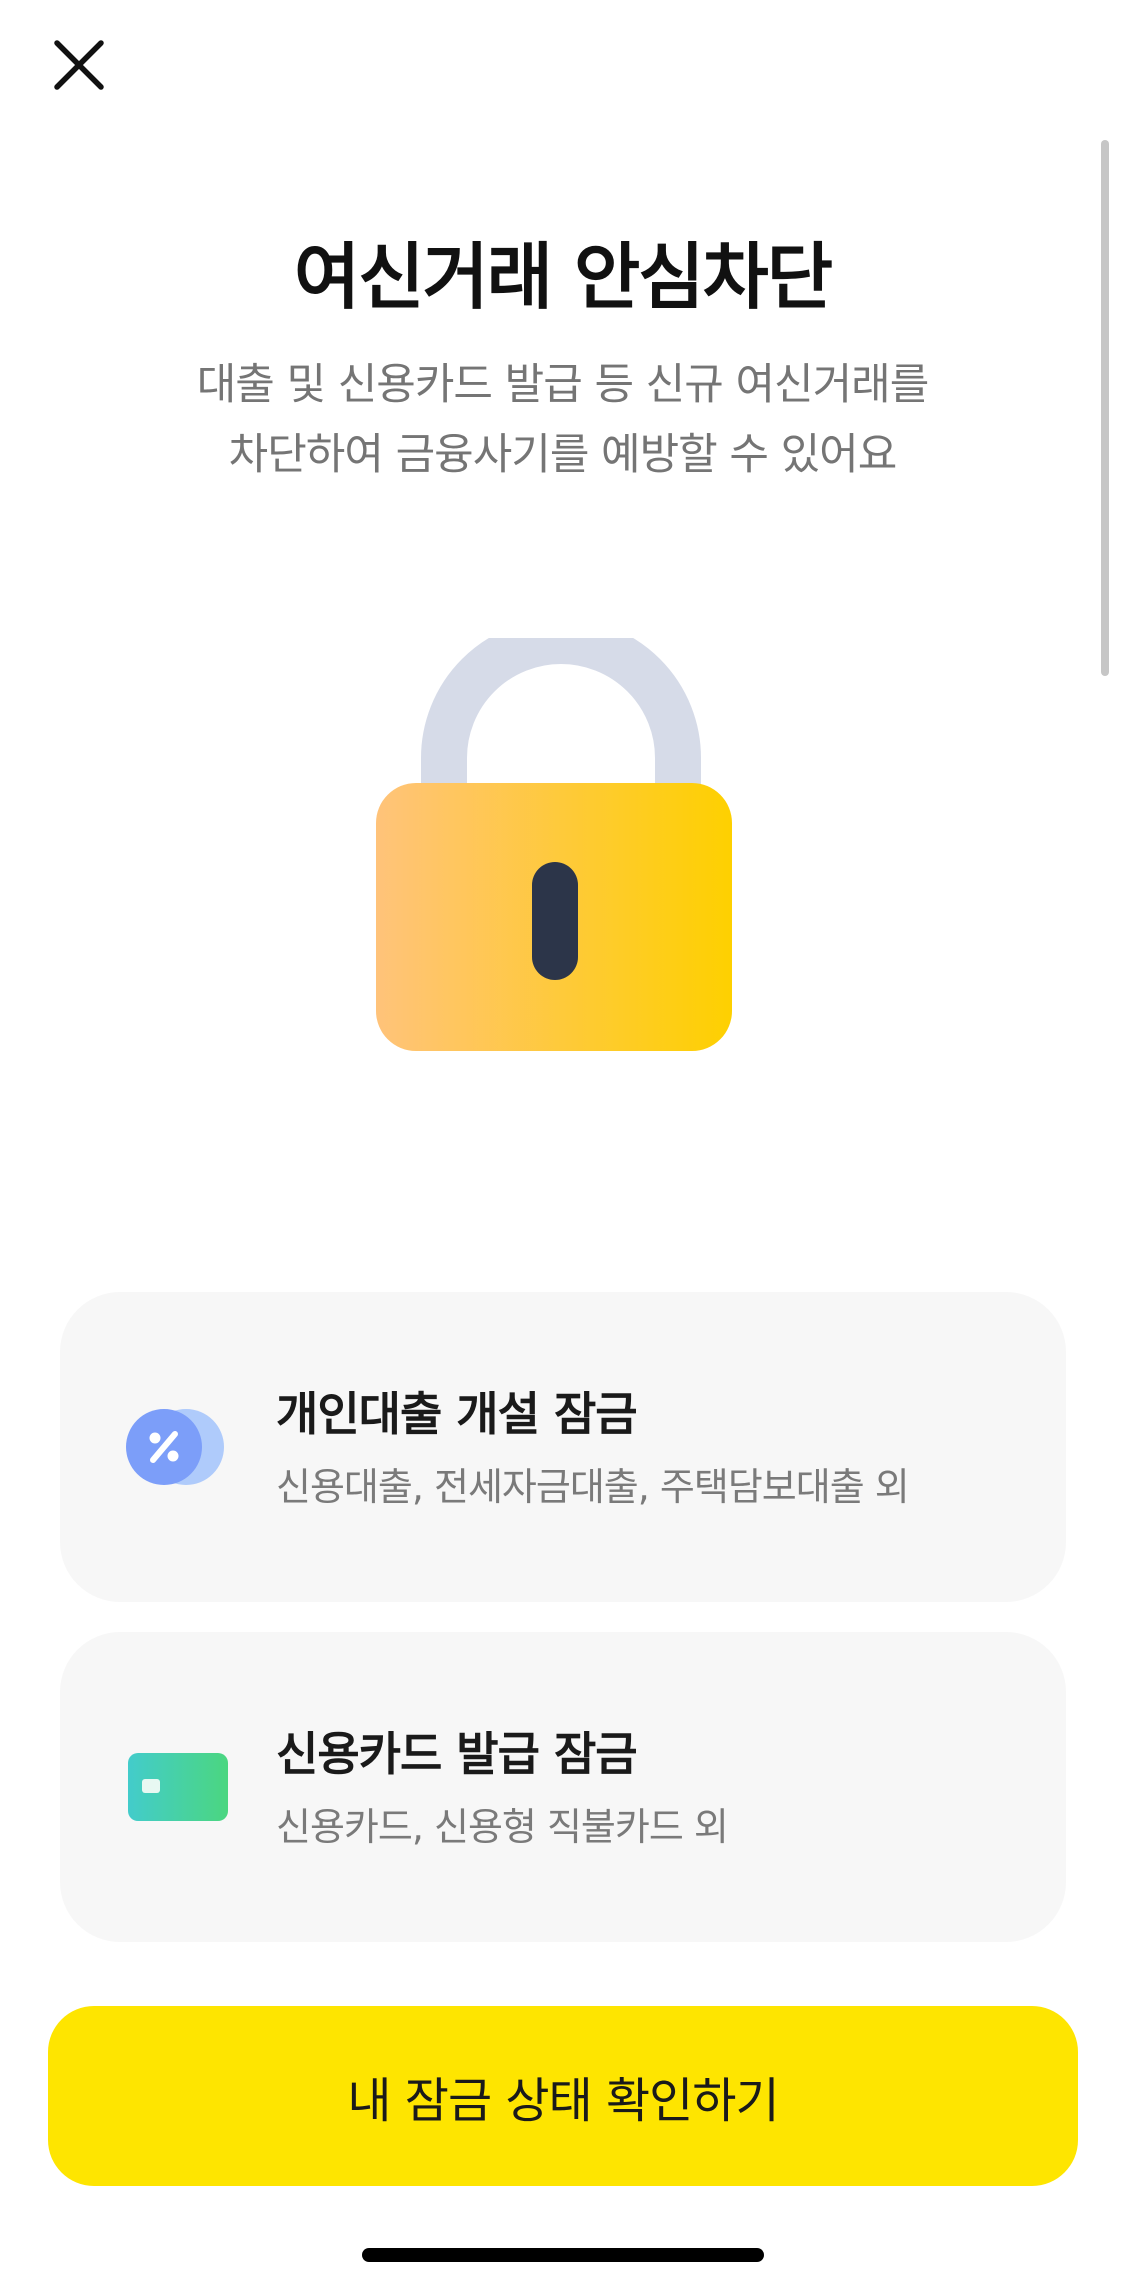  What do you see at coordinates (563, 2096) in the screenshot?
I see `check-lock-status-button: 내 잠금 상태 확인하기` at bounding box center [563, 2096].